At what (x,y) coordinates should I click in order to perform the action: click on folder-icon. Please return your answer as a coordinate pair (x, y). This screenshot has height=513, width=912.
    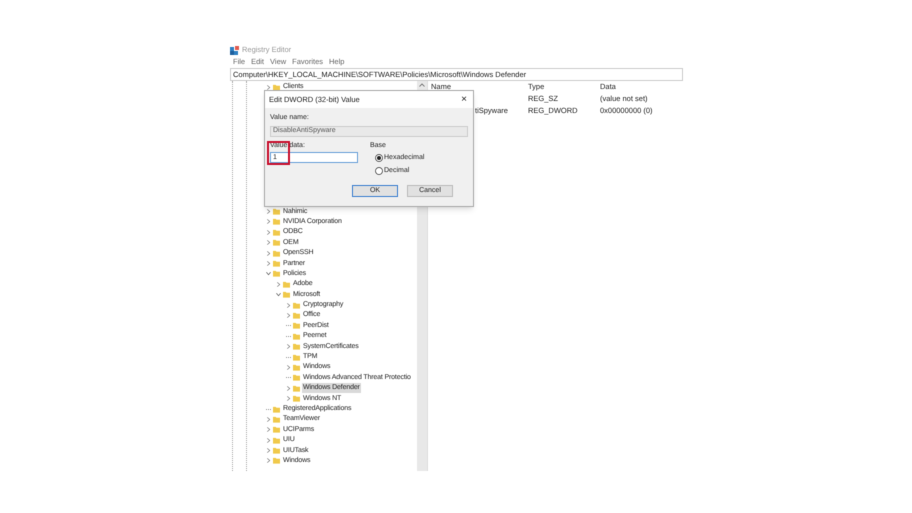
    Looking at the image, I should click on (276, 87).